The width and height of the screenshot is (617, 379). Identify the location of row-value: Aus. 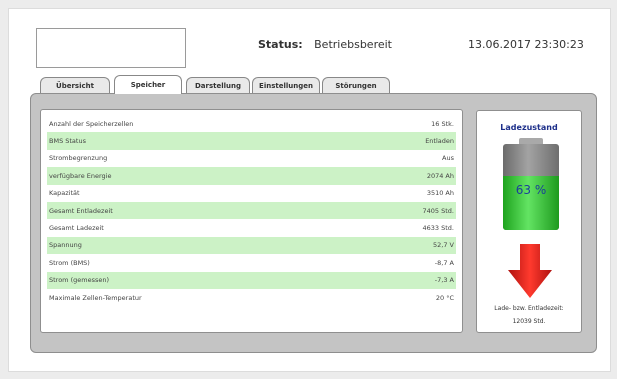
(448, 158).